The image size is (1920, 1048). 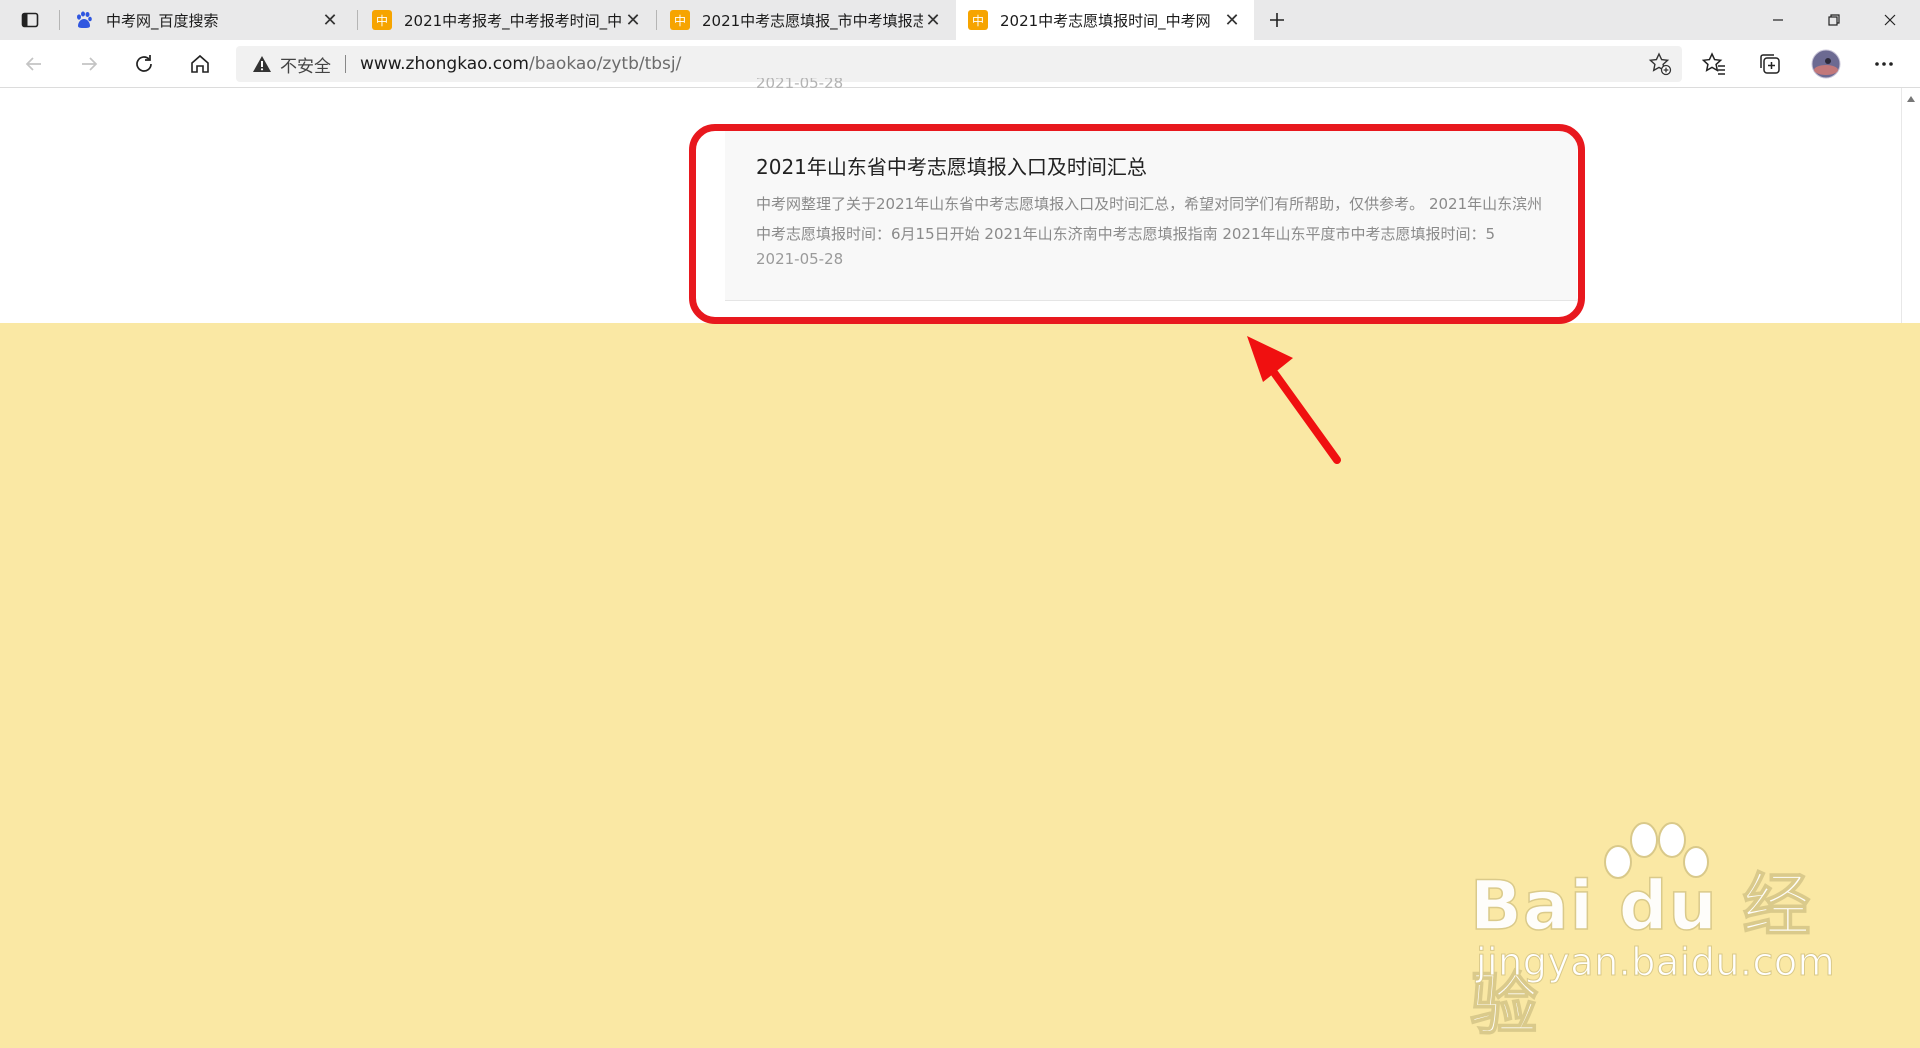 I want to click on baidu-paw-icon, so click(x=84, y=20).